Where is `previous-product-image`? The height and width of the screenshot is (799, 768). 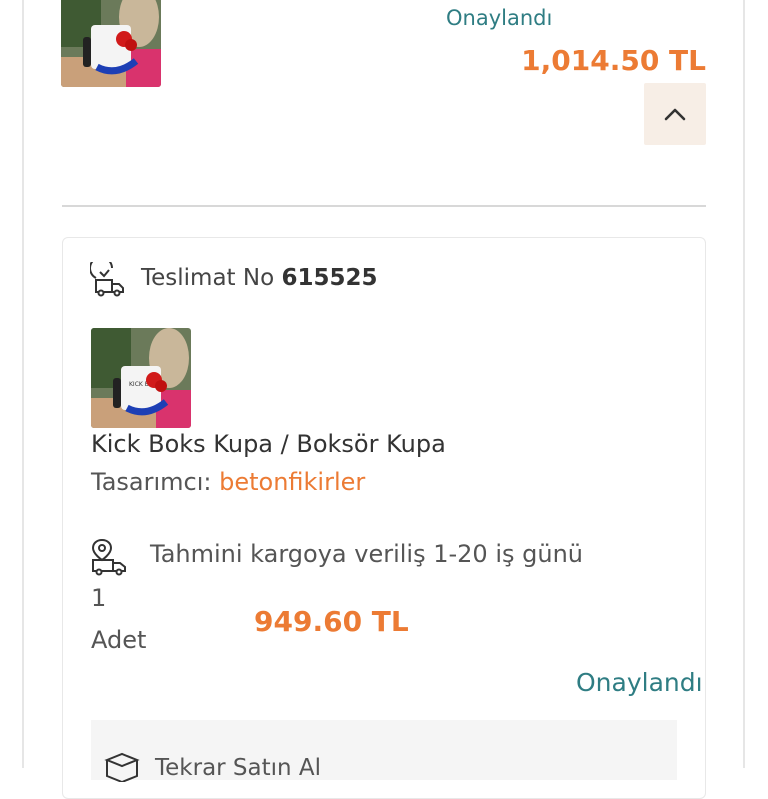 previous-product-image is located at coordinates (111, 43).